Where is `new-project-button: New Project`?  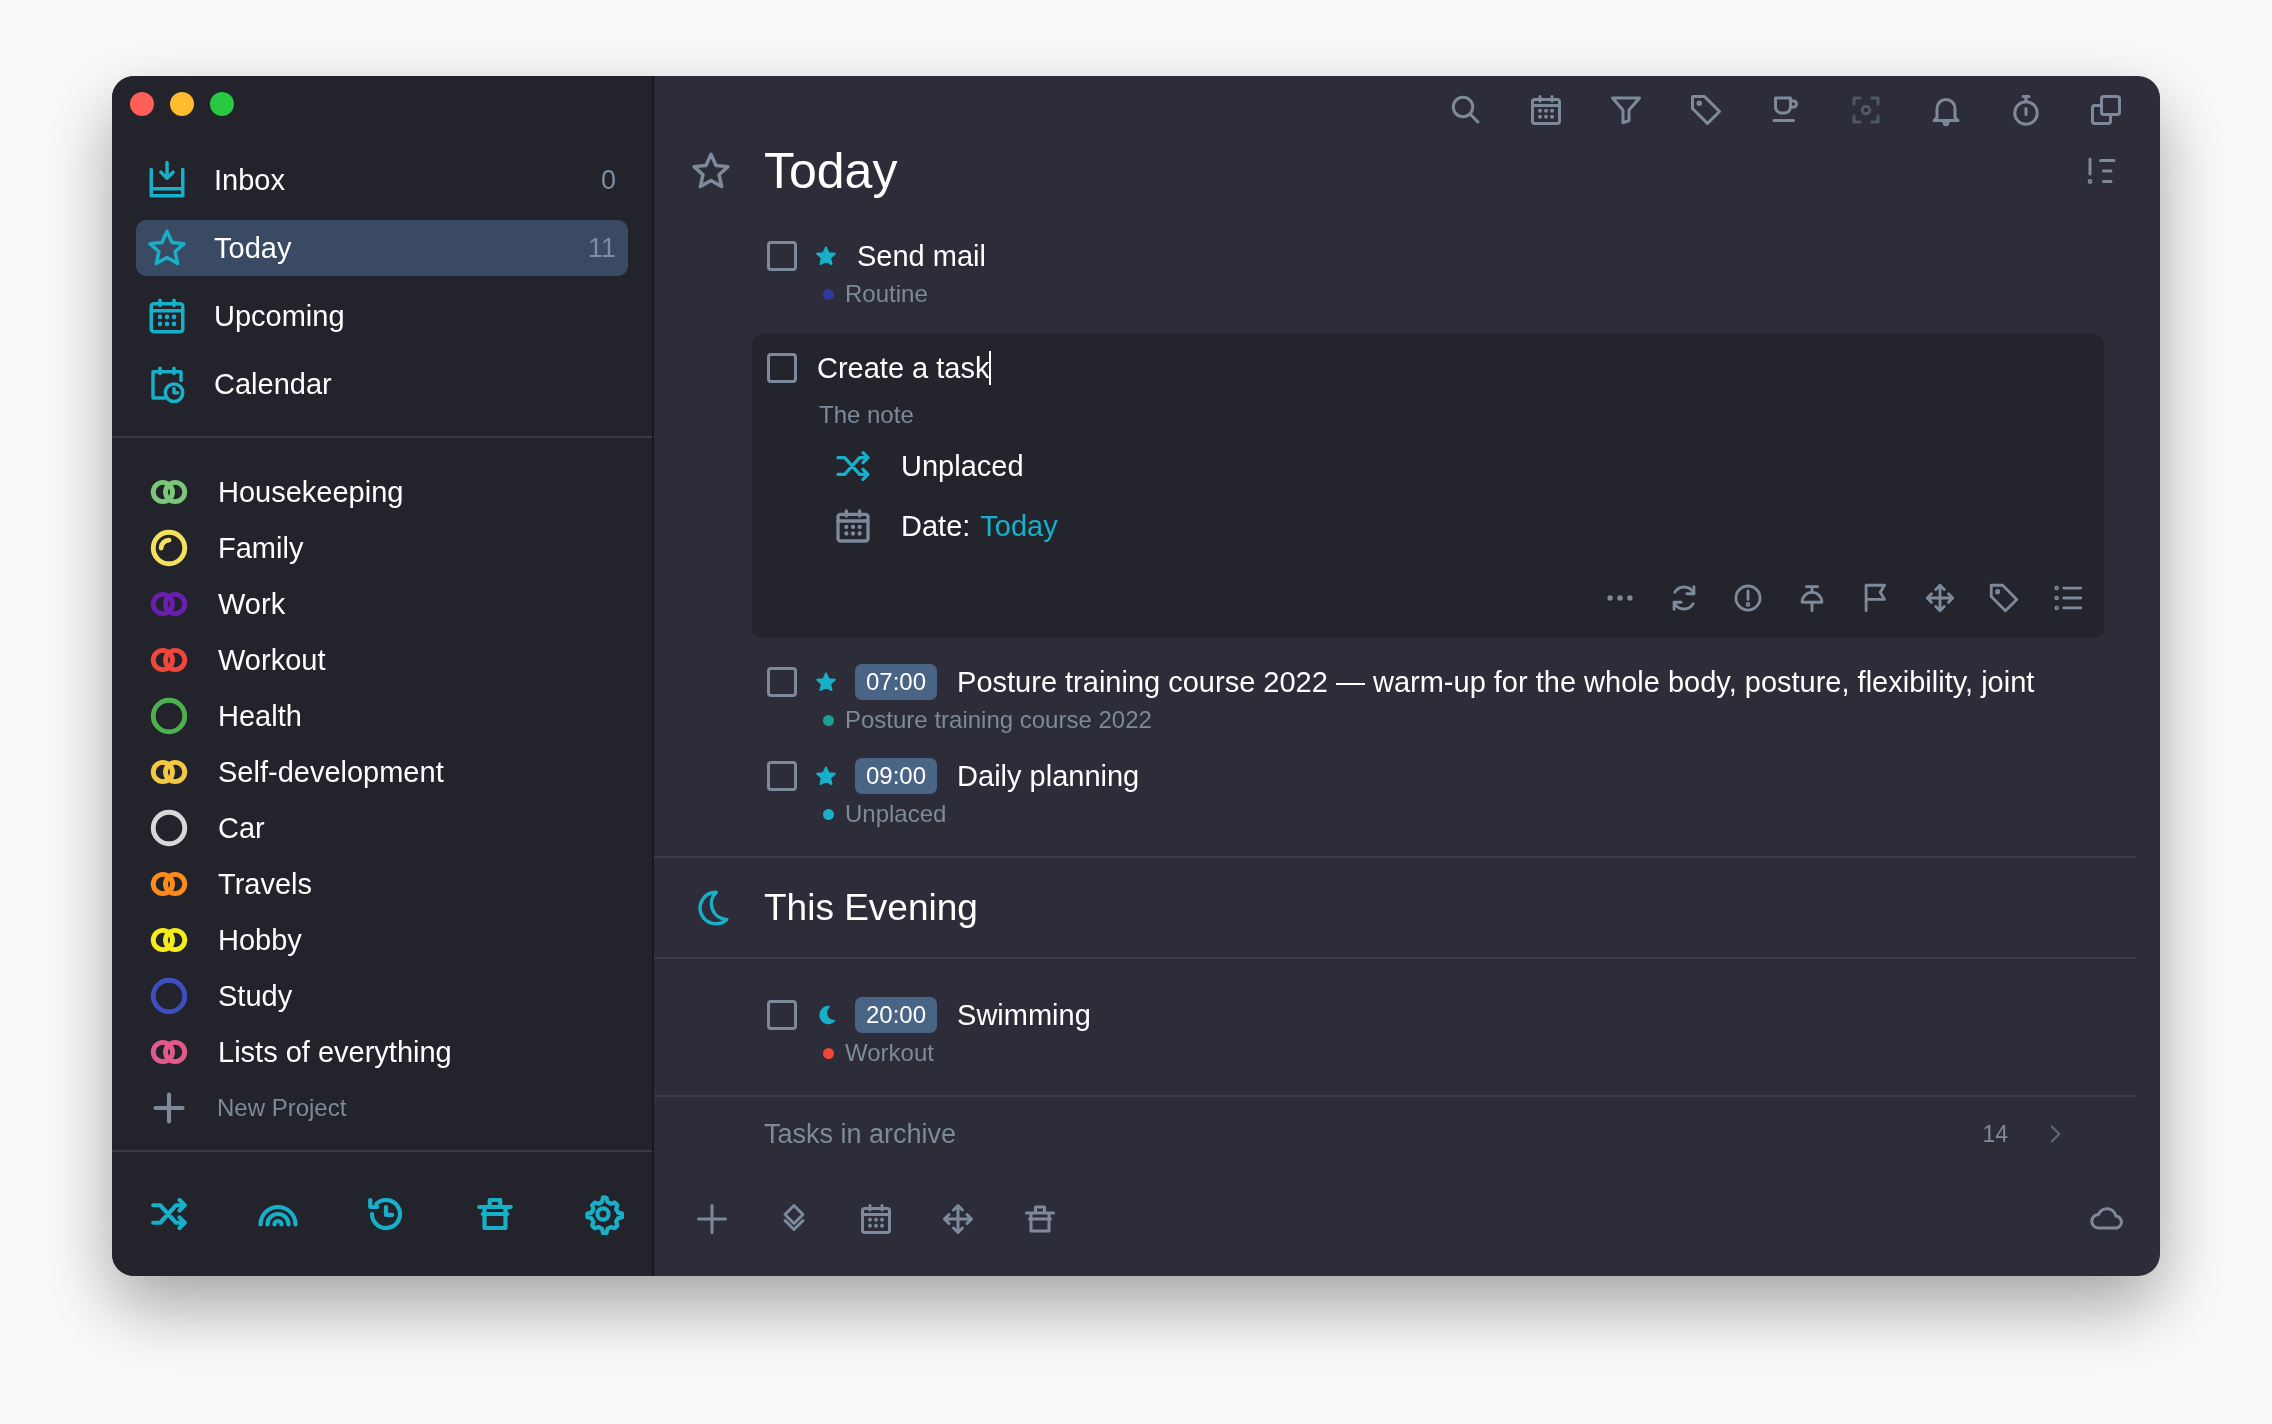
new-project-button: New Project is located at coordinates (382, 1108).